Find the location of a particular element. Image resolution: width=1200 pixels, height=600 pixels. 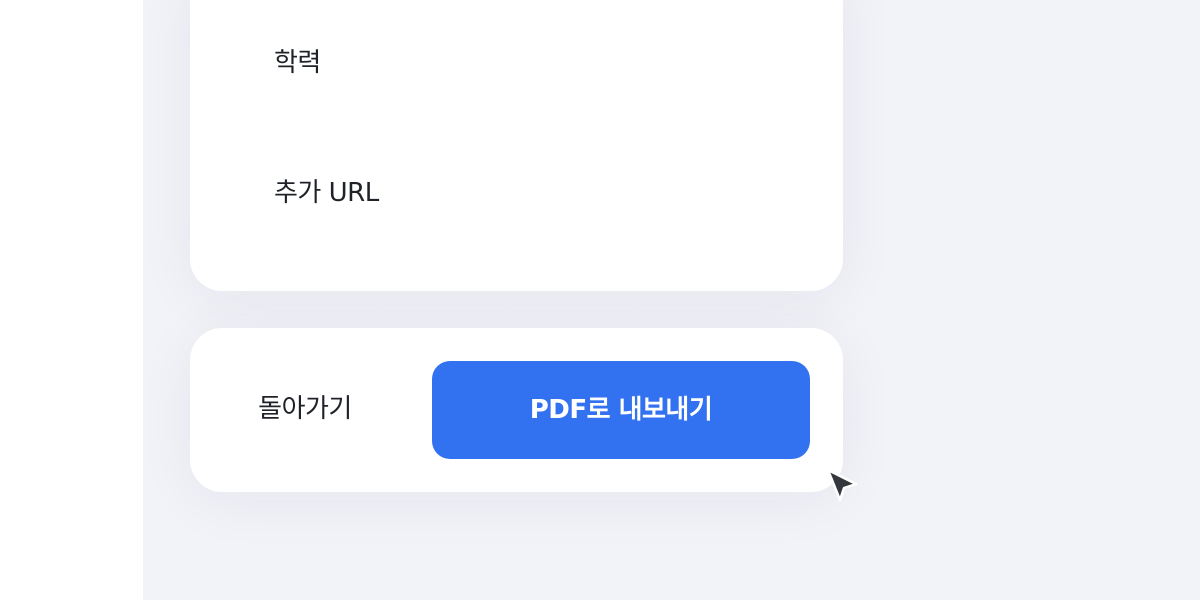

extra-url-label: 추가 URL is located at coordinates (326, 193).